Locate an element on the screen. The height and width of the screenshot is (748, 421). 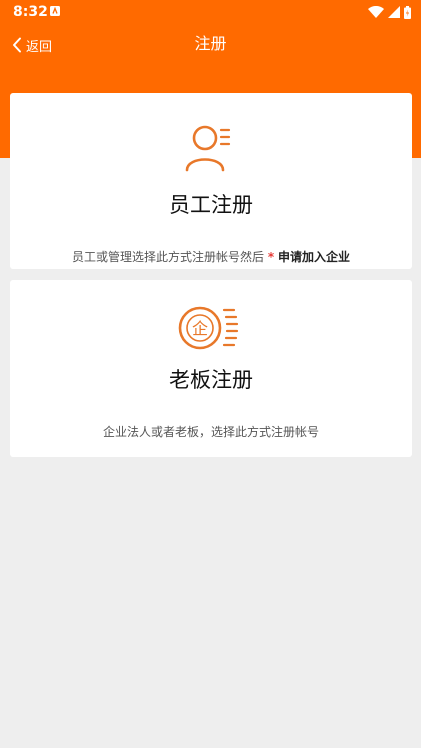
employee-register-description: 员工或管理选择此方式注册帐号然后 * 申请加入企业 is located at coordinates (211, 256).